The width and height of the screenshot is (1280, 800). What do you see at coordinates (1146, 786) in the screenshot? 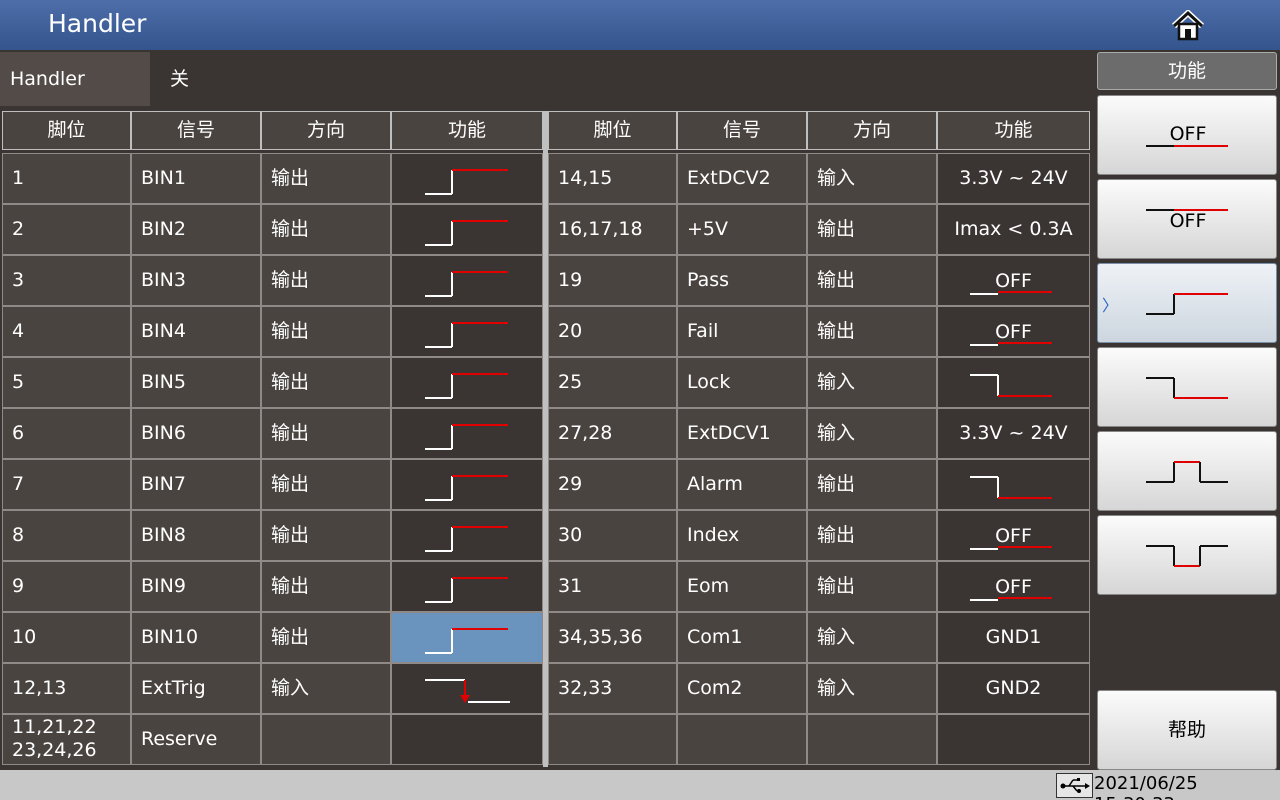
I see `datetime: 2021/06/25 15:30:33` at bounding box center [1146, 786].